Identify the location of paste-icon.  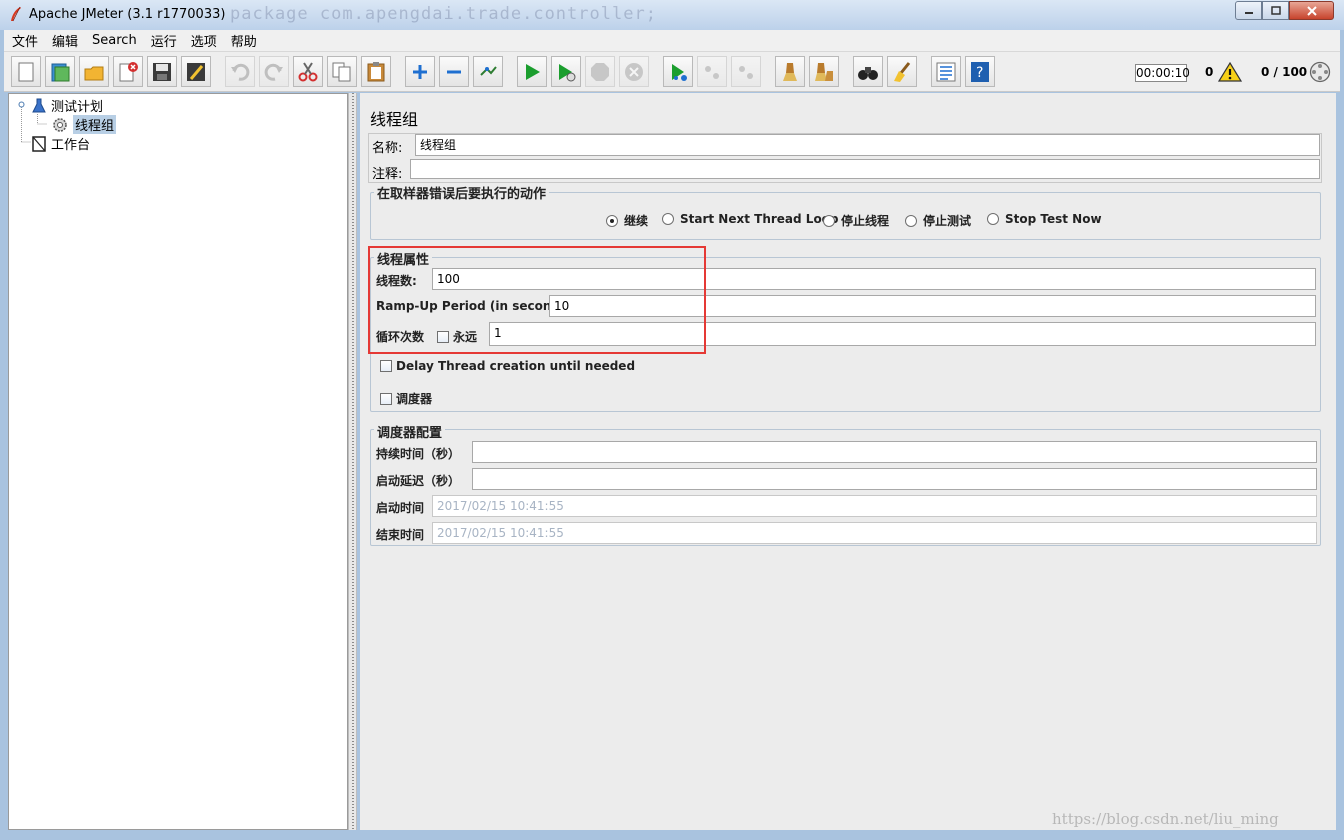
(376, 72).